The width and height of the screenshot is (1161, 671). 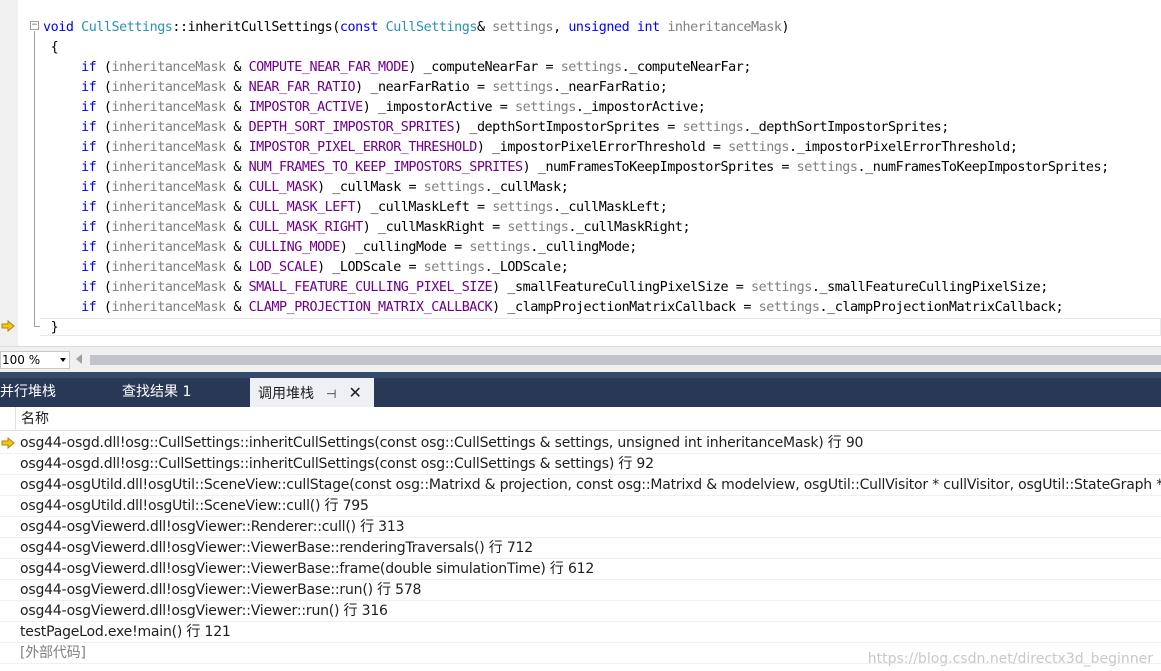 I want to click on tab-call-stack: 调用堆栈 ⊣ ✕, so click(x=312, y=392).